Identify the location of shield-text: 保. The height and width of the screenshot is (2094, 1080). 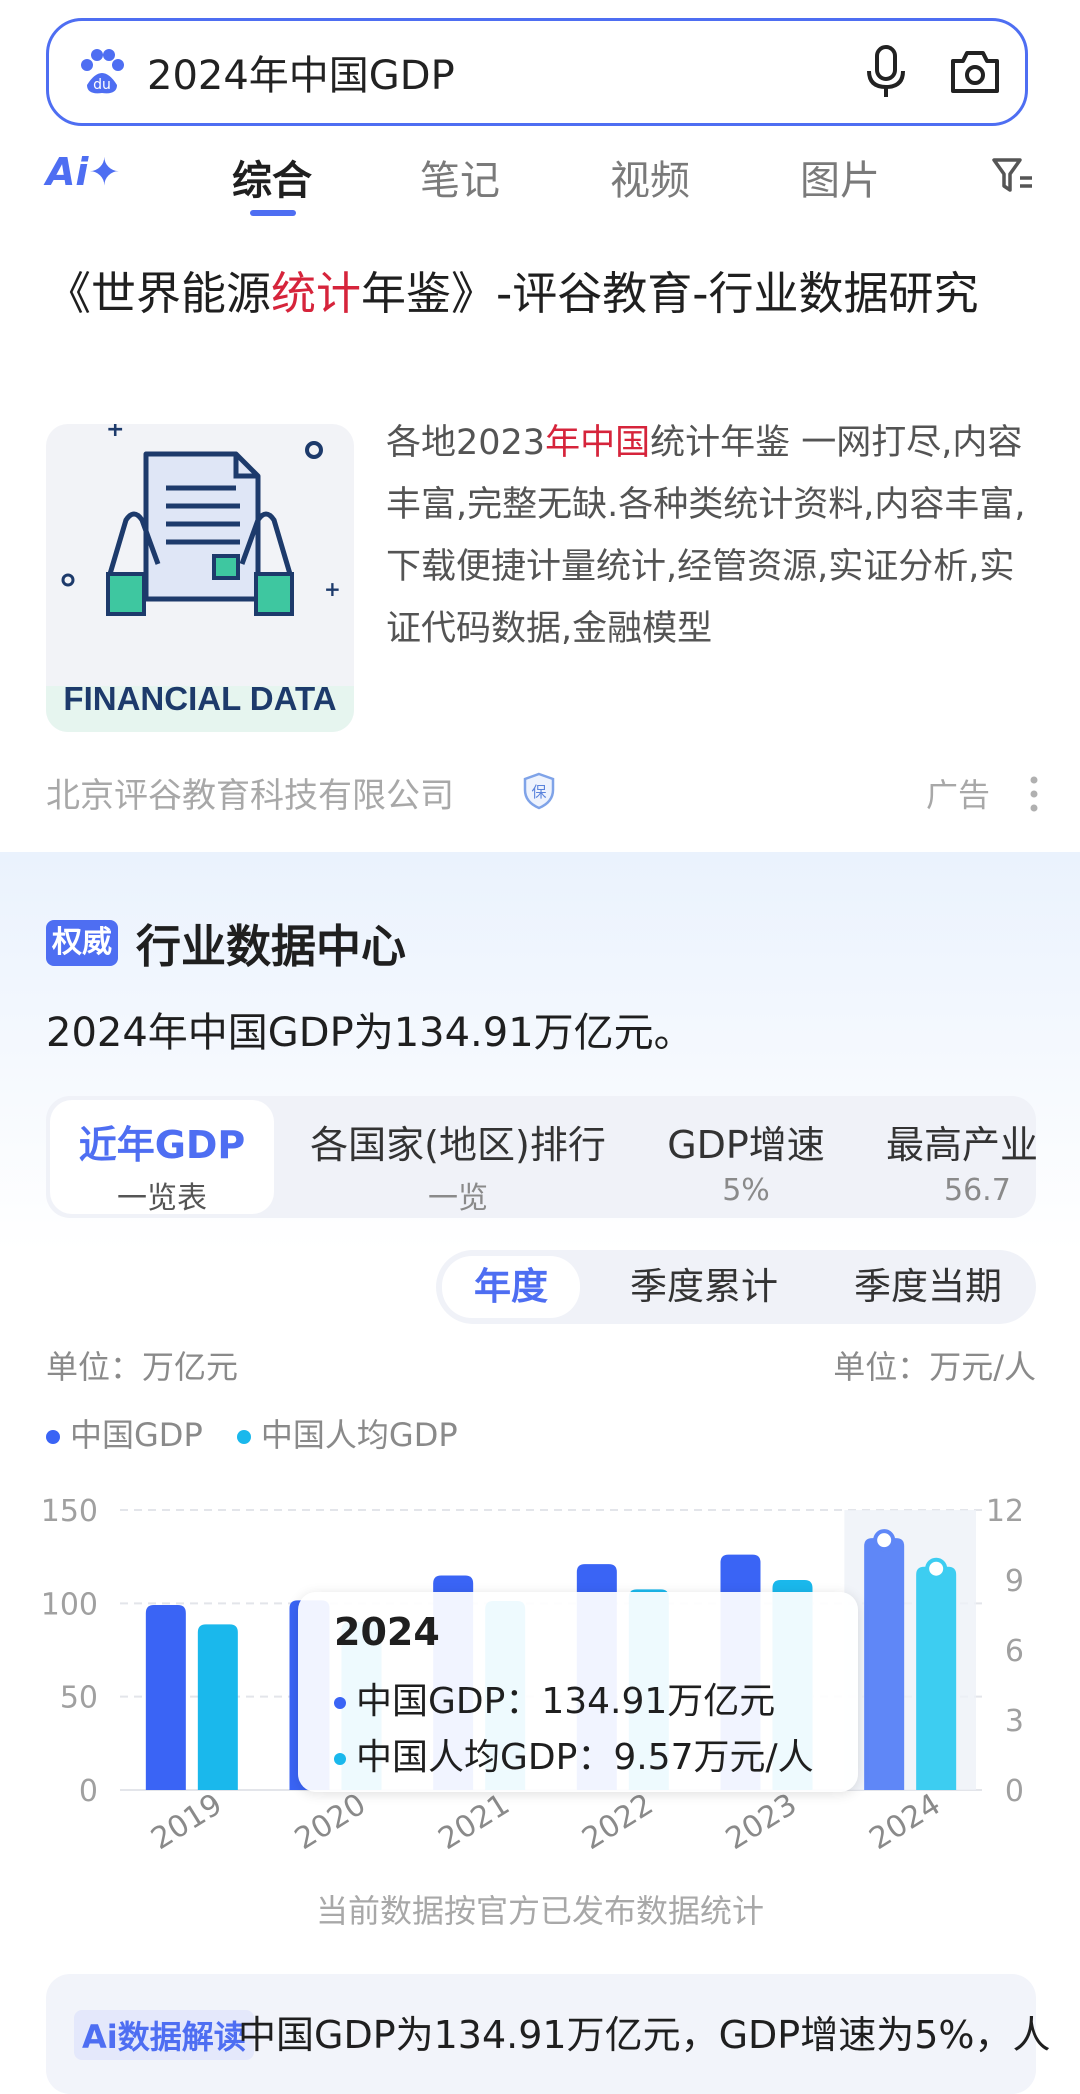
(538, 792).